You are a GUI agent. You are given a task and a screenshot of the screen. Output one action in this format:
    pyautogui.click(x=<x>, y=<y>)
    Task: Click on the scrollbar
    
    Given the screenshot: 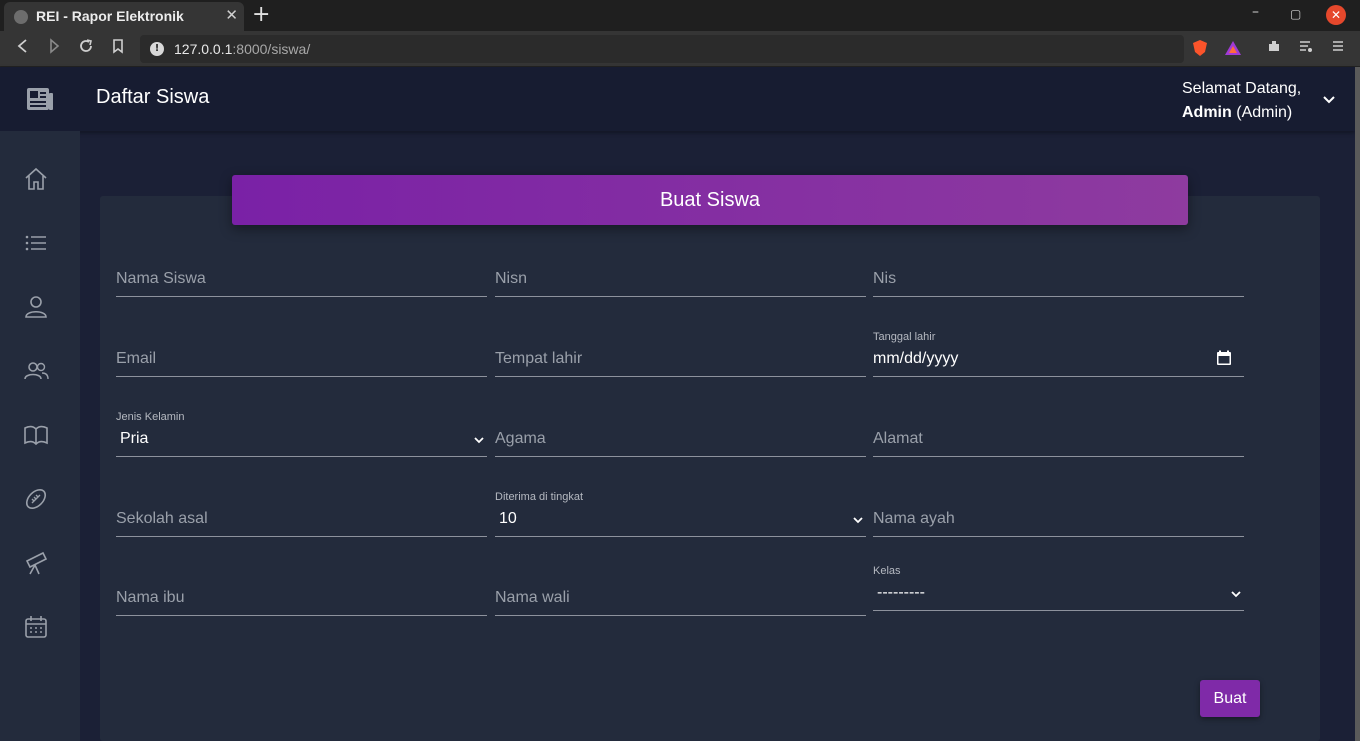 What is the action you would take?
    pyautogui.click(x=1357, y=404)
    